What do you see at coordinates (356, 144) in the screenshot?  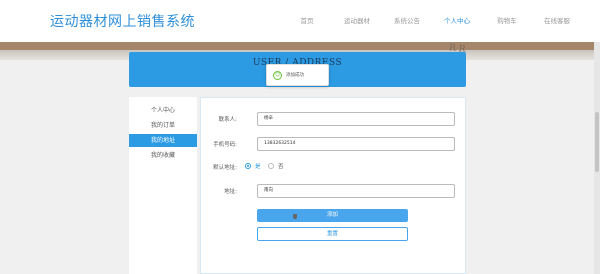 I see `phone-input: 13832632514` at bounding box center [356, 144].